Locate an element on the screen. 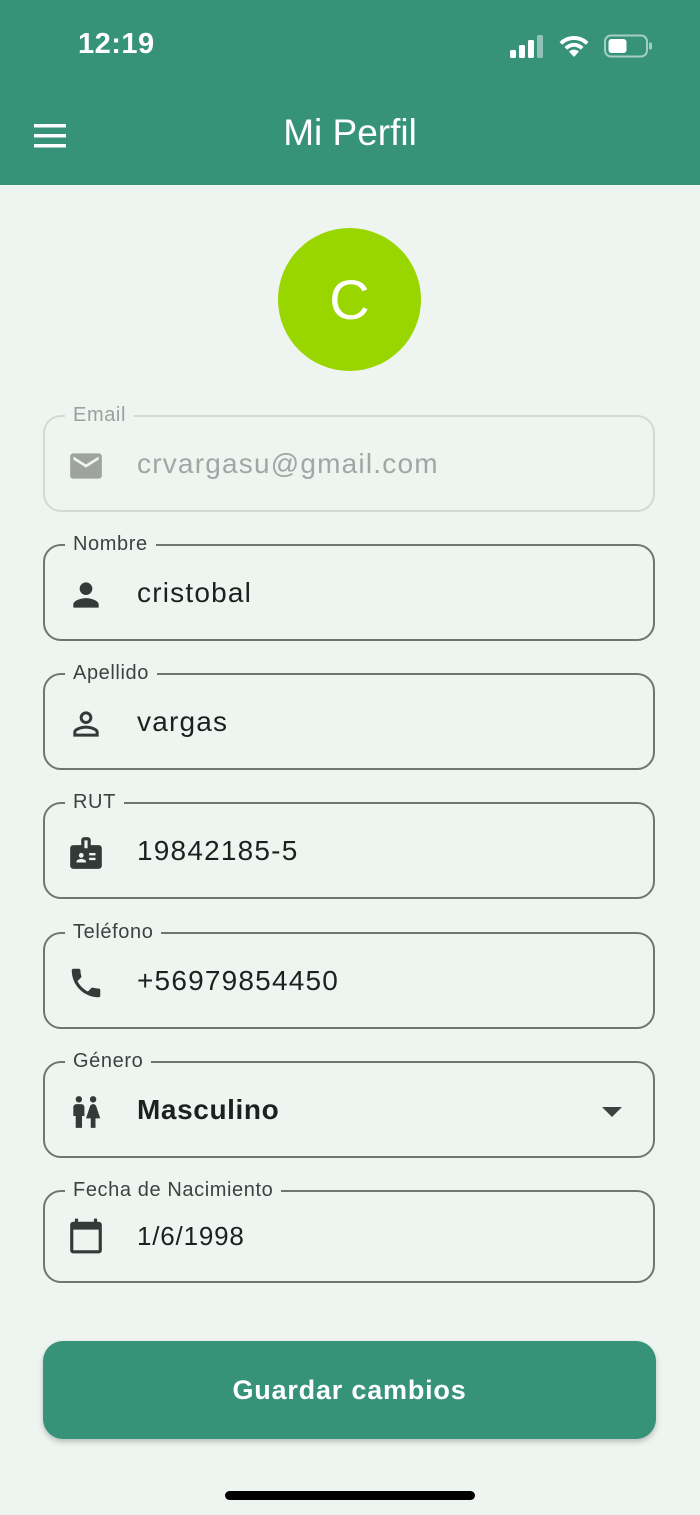  avatar: C is located at coordinates (349, 299).